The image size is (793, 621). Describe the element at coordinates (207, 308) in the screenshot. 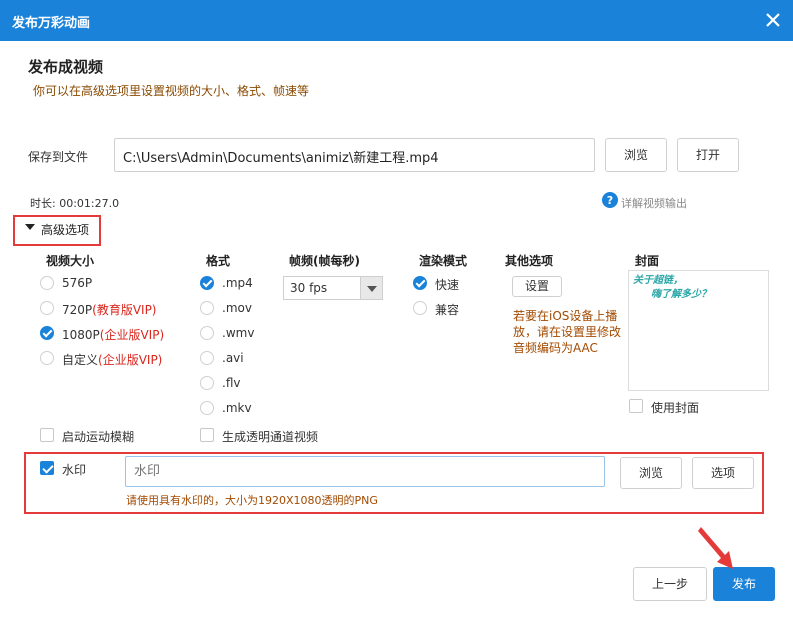

I see `format-mov-radio` at that location.